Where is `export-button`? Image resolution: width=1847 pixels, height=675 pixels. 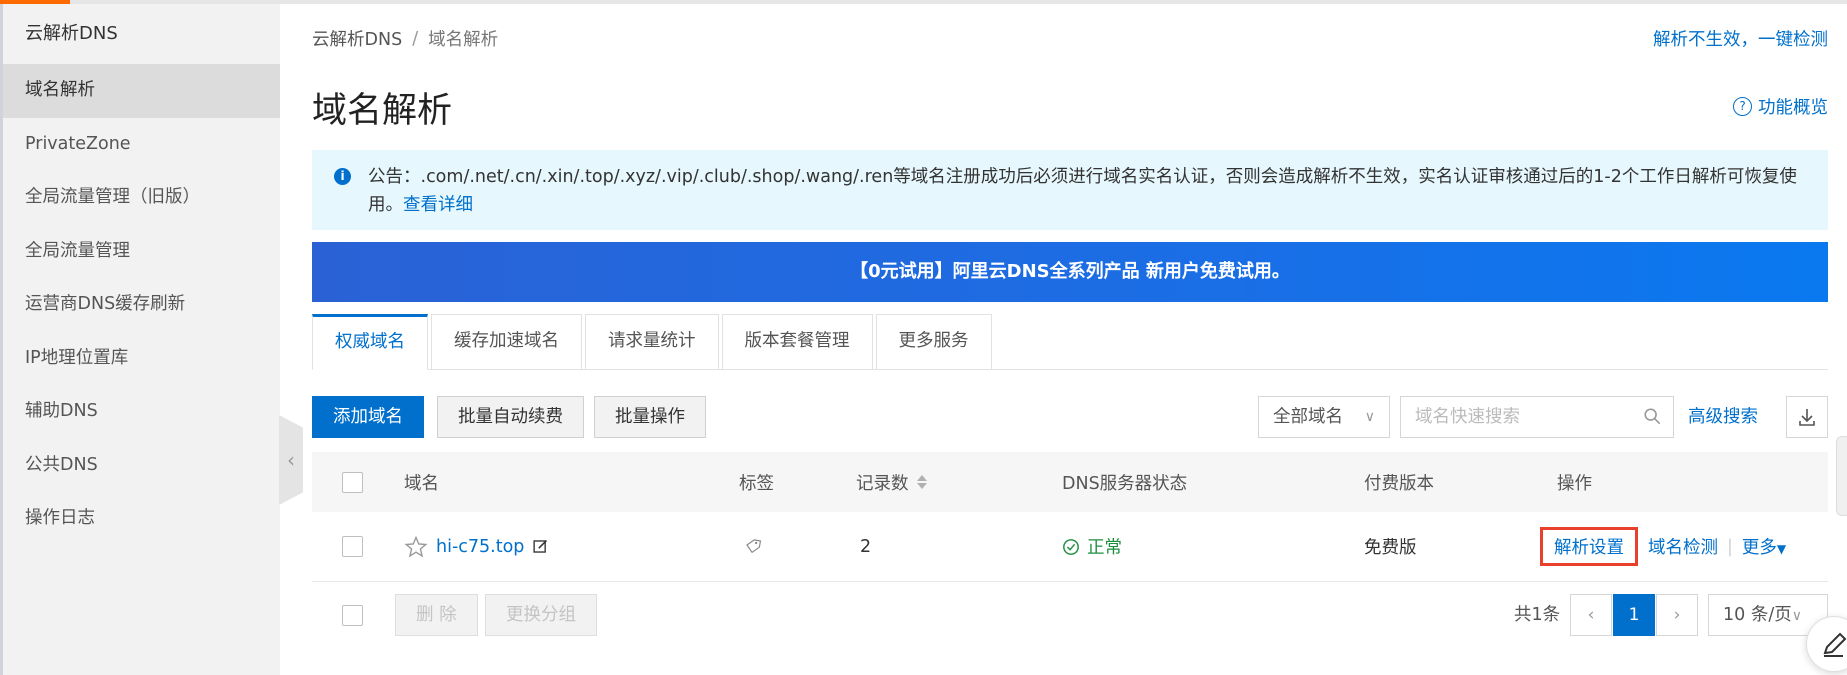 export-button is located at coordinates (1807, 417).